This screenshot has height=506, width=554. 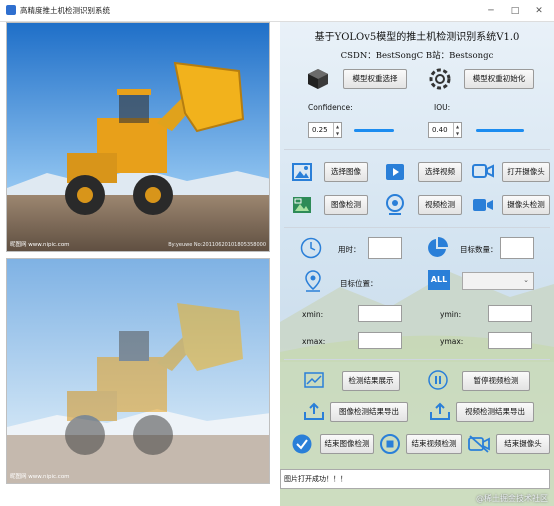 I want to click on image-detect-button: 图像检测, so click(x=346, y=205).